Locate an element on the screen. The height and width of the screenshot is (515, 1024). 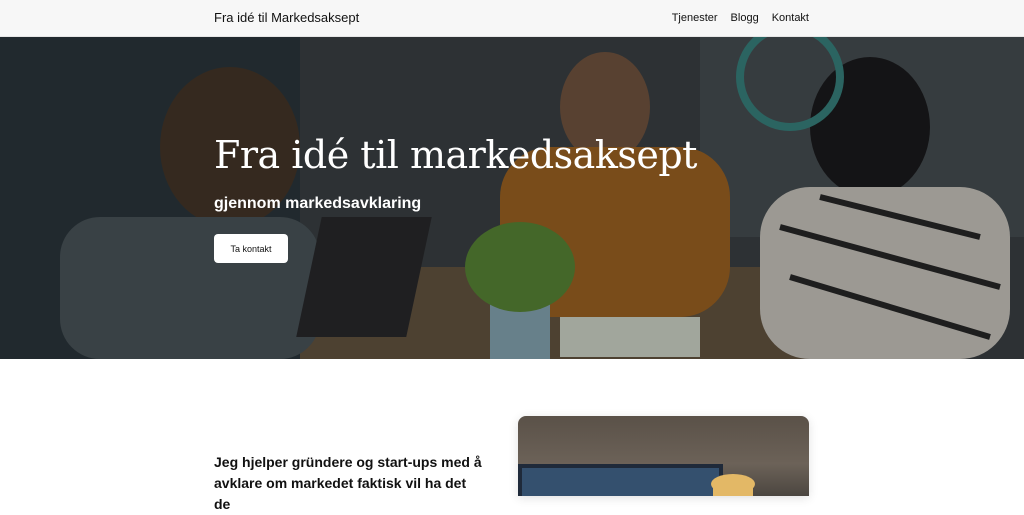
intro-photo is located at coordinates (663, 456).